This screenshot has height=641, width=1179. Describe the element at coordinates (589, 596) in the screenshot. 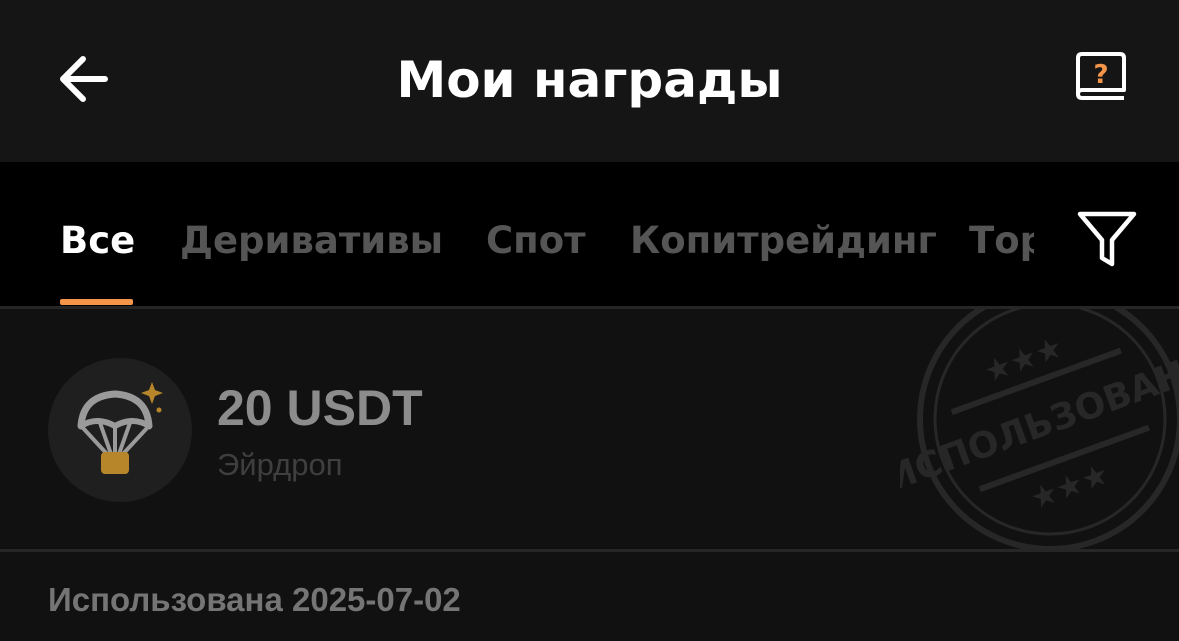

I see `reward-footer: Использована 2025-07-02` at that location.